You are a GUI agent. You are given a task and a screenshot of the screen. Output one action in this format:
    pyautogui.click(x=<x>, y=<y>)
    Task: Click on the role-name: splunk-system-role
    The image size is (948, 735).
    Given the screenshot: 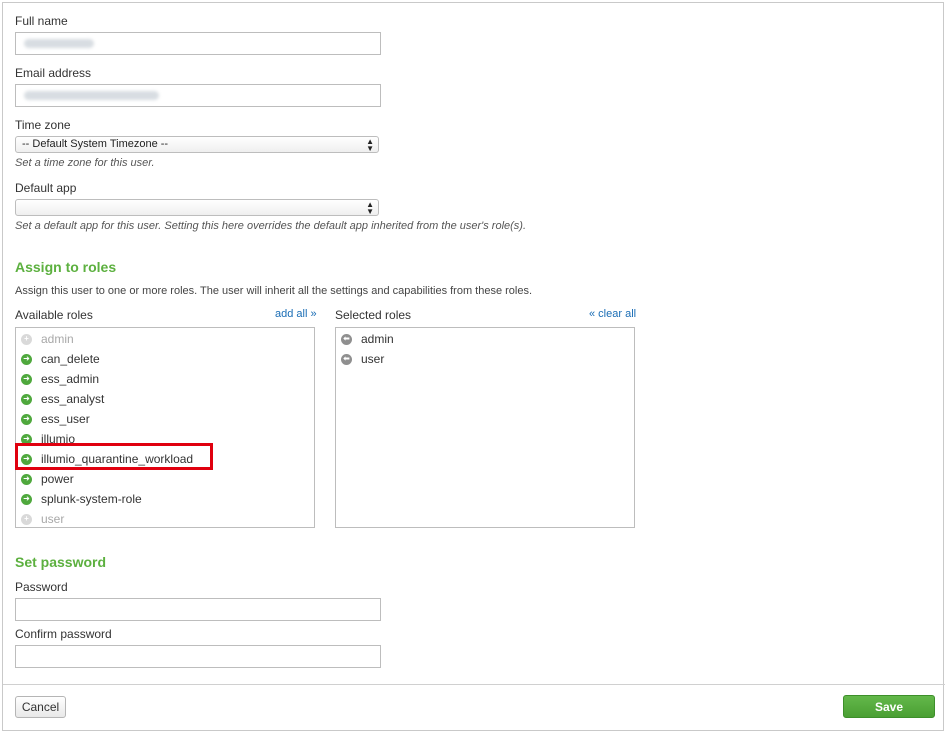 What is the action you would take?
    pyautogui.click(x=91, y=499)
    